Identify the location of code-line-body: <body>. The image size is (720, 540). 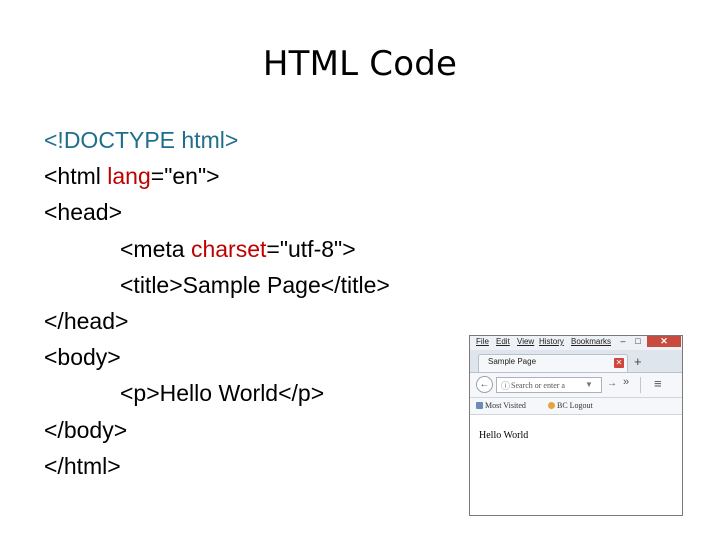
(82, 357).